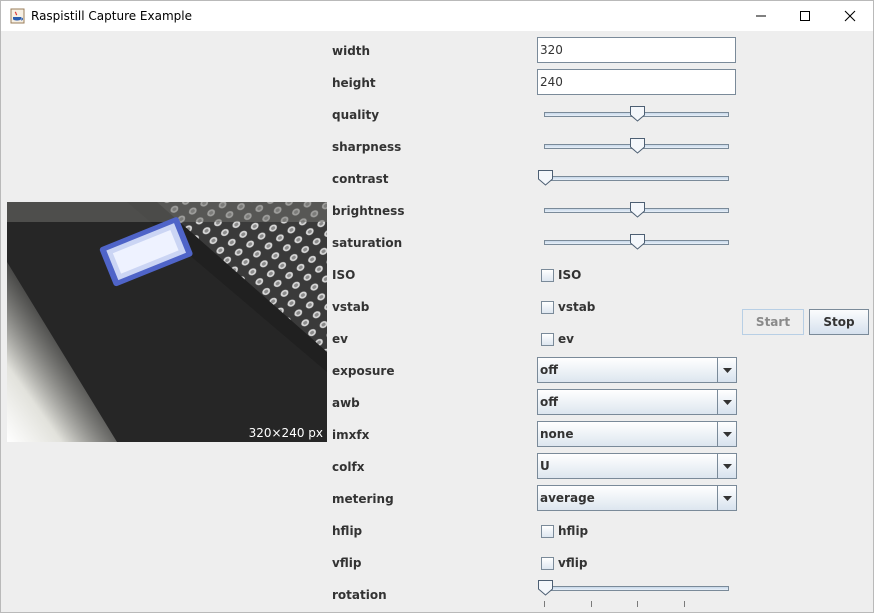  Describe the element at coordinates (111, 16) in the screenshot. I see `window-title: Raspistill Capture Example` at that location.